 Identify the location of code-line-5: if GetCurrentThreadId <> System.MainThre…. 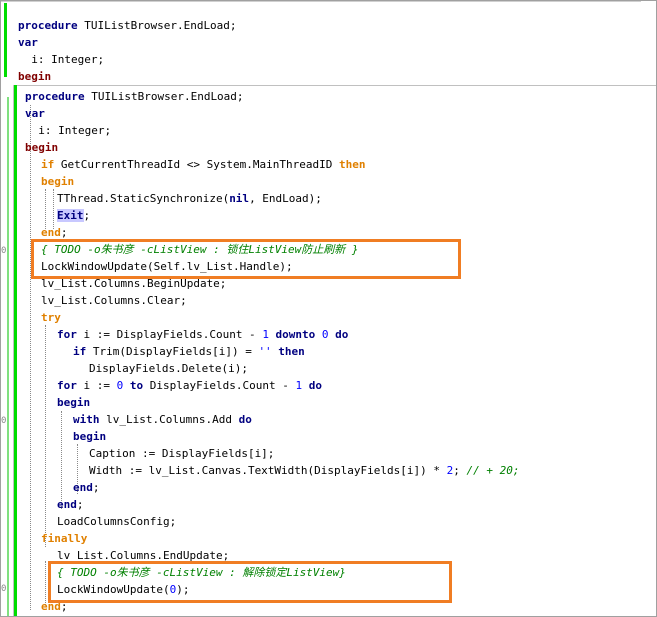
(203, 164).